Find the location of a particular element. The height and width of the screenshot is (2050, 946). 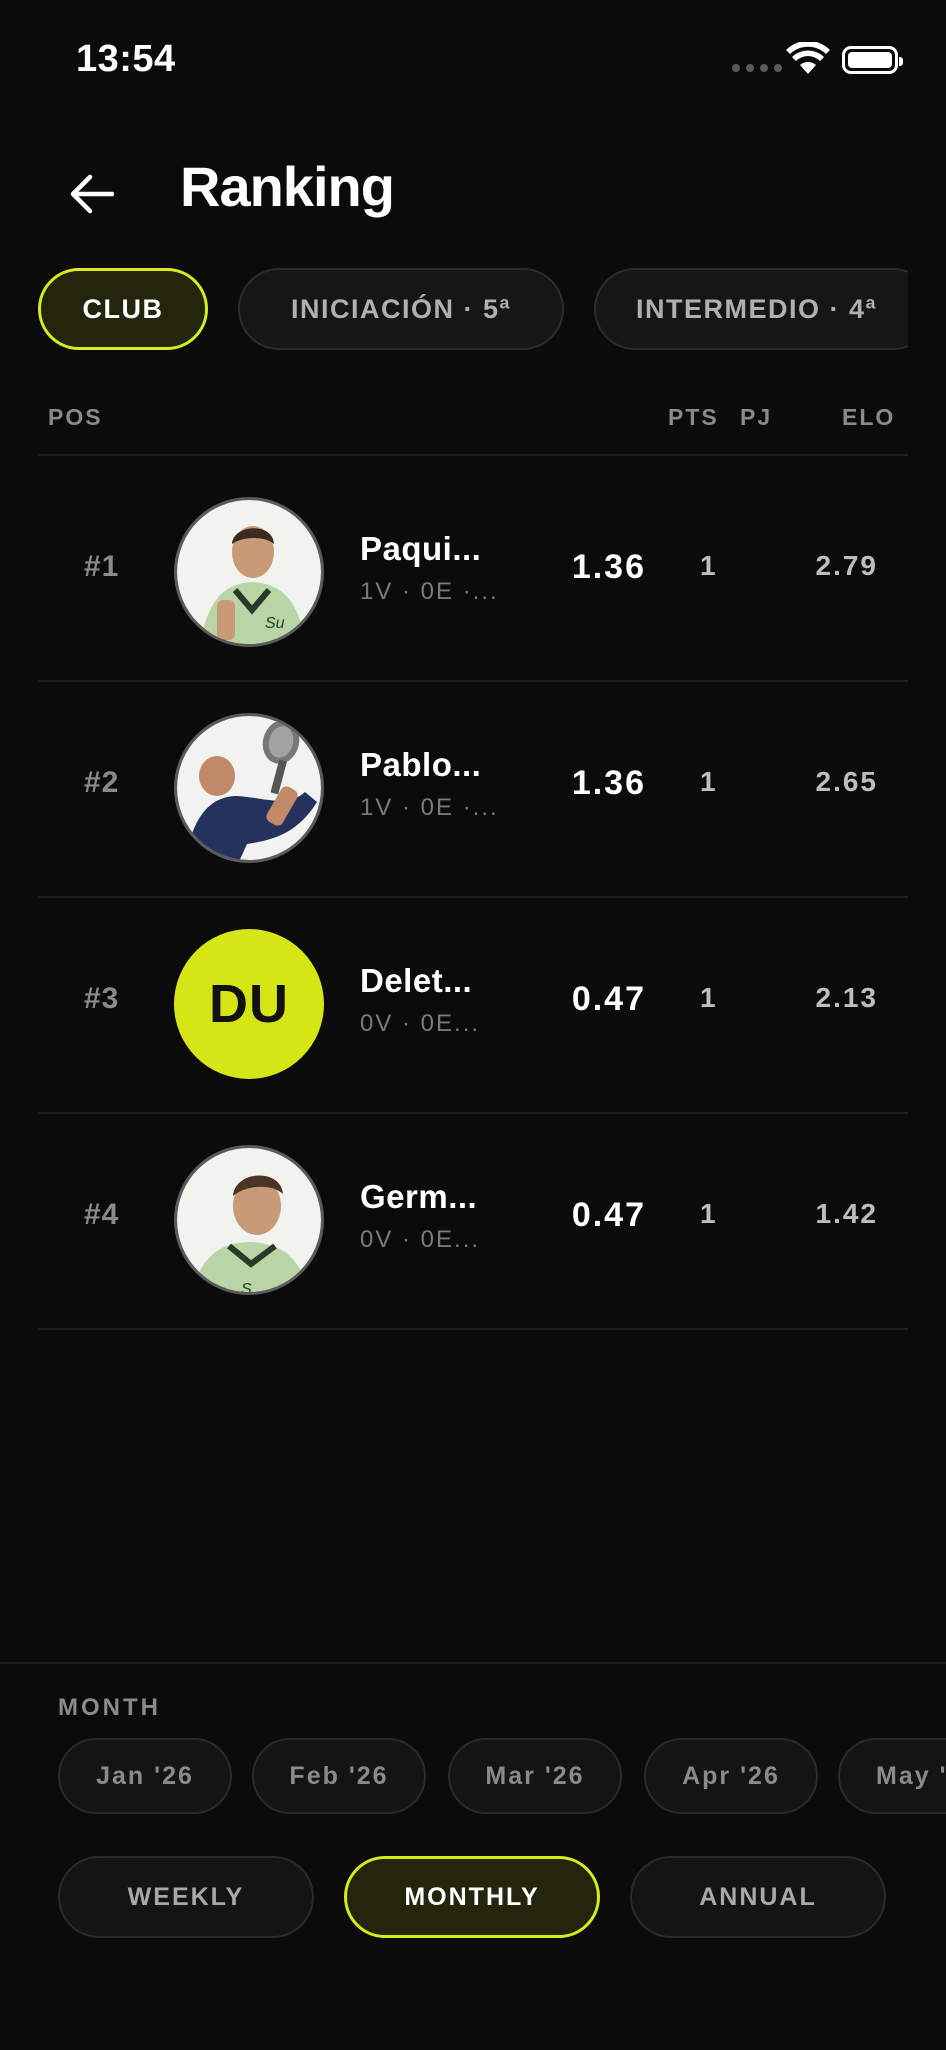

ranking-row: #1 Su Paqui... 1V · 0E ·... 1.36 1 2.79 is located at coordinates (473, 572).